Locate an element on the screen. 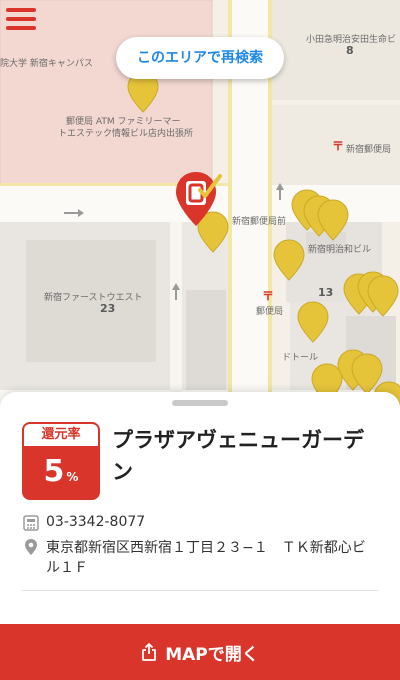  menu-icon is located at coordinates (24, 20).